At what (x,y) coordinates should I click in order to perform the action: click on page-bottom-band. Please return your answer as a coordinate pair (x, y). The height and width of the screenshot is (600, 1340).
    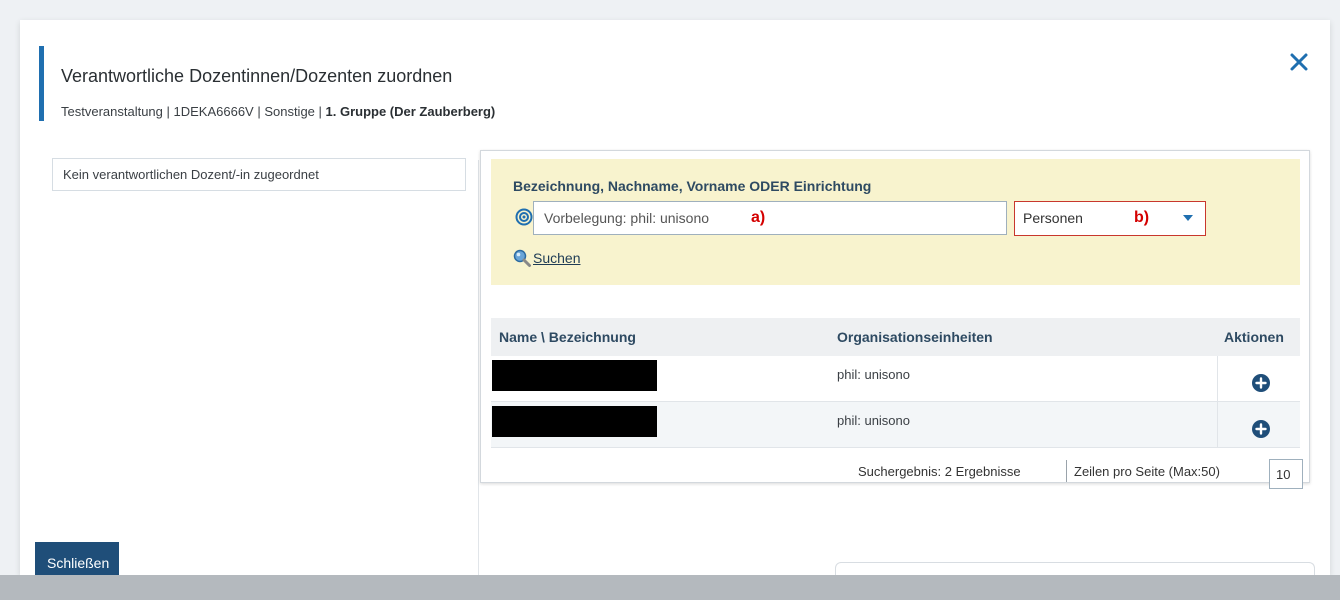
    Looking at the image, I should click on (670, 587).